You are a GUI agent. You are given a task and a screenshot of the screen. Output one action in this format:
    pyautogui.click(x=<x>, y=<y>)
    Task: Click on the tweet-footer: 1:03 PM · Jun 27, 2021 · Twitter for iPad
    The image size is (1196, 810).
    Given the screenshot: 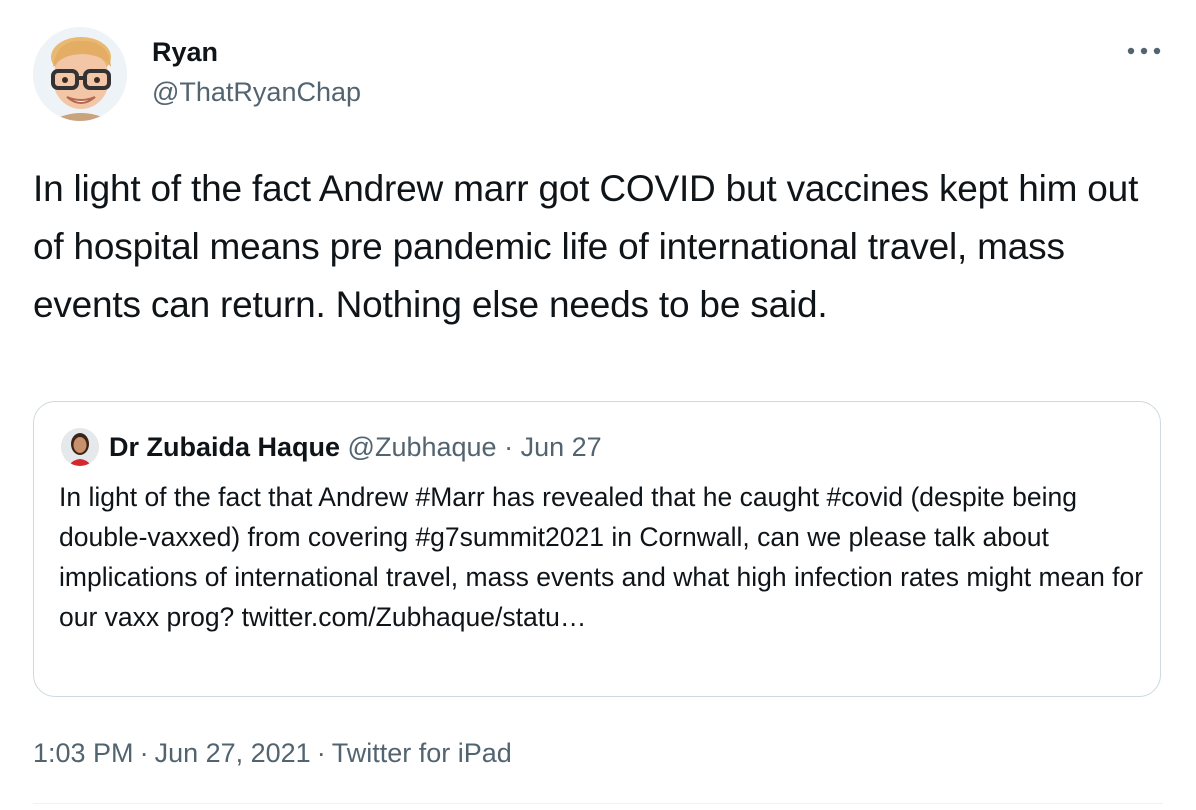 What is the action you would take?
    pyautogui.click(x=272, y=753)
    